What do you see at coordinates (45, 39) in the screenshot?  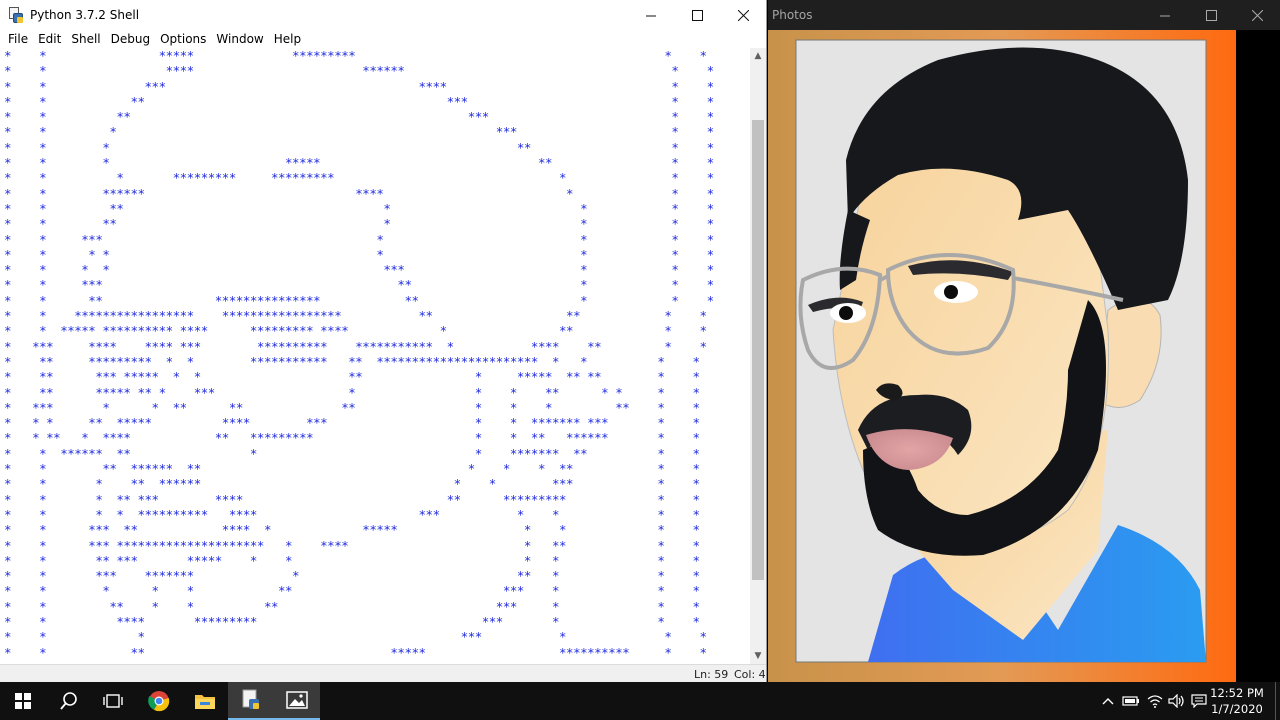 I see `menu-edit: Edit` at bounding box center [45, 39].